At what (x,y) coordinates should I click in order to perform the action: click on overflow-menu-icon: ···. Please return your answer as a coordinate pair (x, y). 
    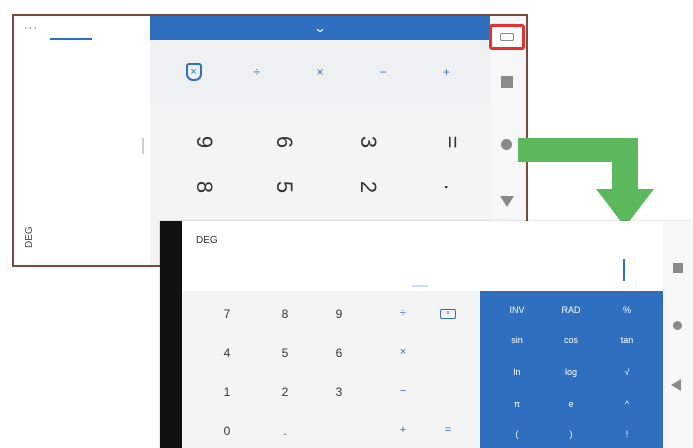
    Looking at the image, I should click on (31, 28).